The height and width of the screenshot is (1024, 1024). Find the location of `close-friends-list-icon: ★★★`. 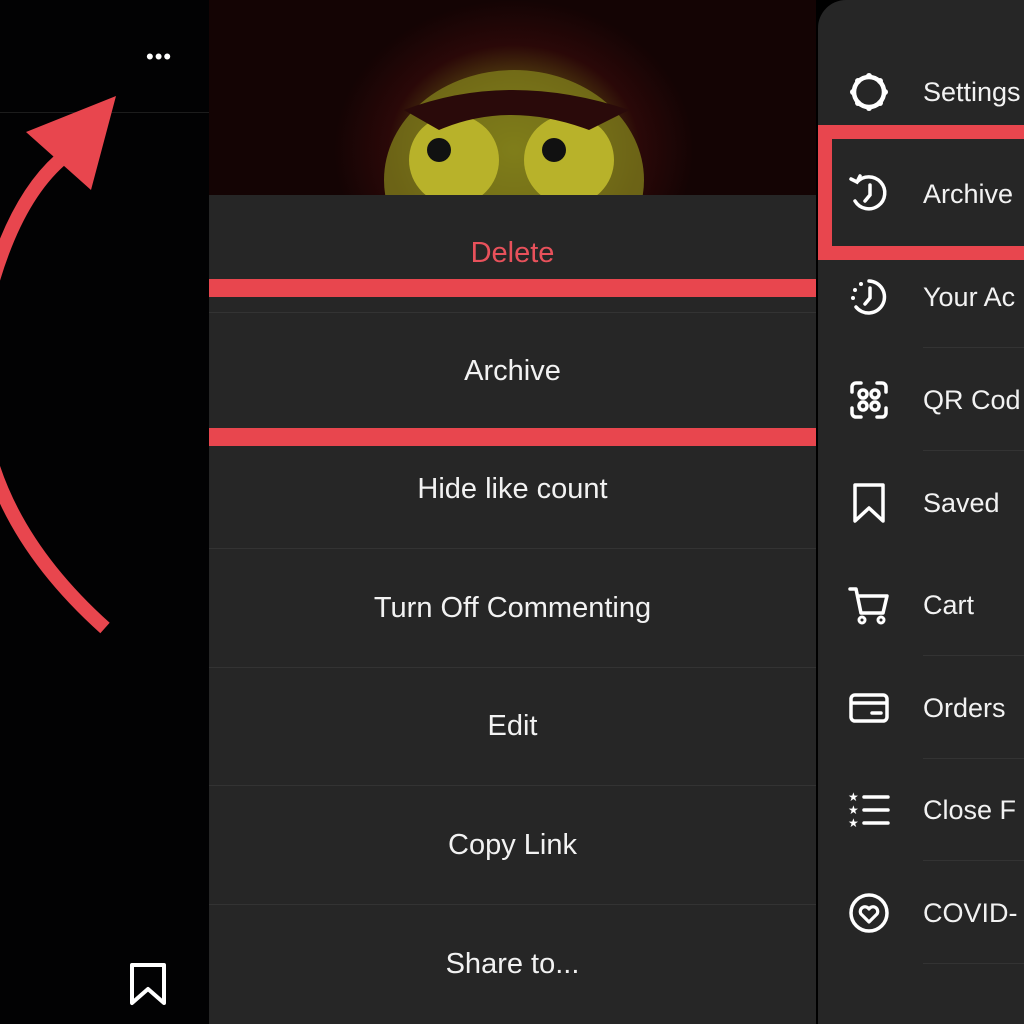

close-friends-list-icon: ★★★ is located at coordinates (869, 810).